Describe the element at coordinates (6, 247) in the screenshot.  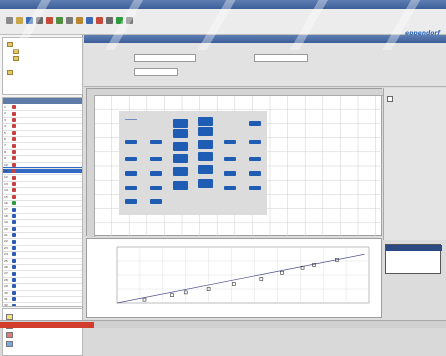
I see `row-number: 23` at that location.